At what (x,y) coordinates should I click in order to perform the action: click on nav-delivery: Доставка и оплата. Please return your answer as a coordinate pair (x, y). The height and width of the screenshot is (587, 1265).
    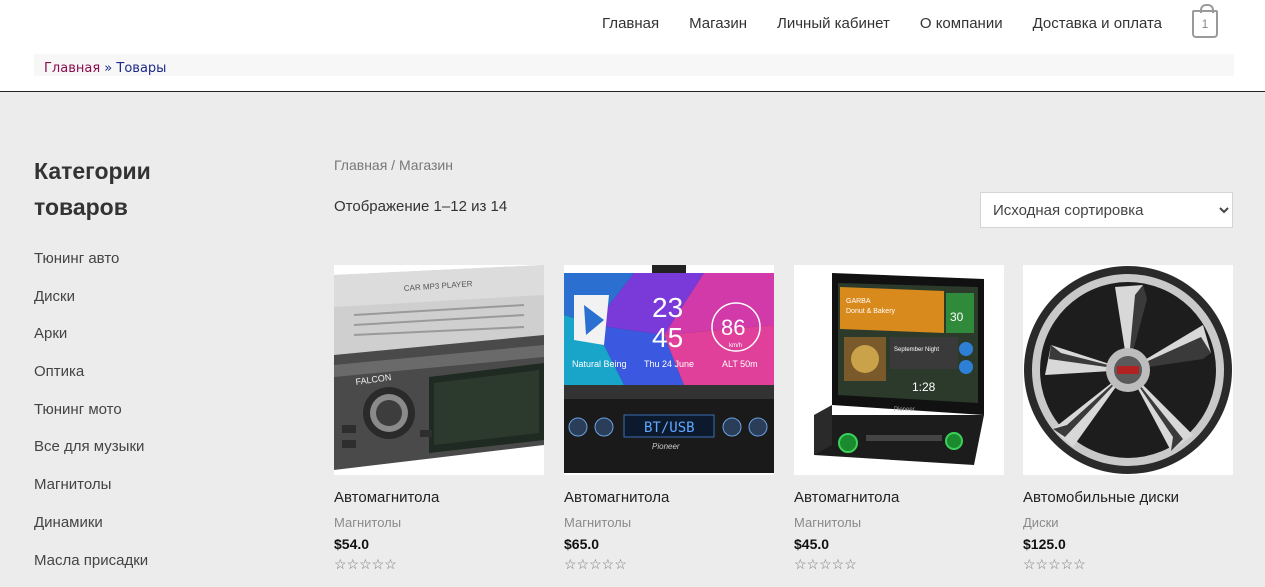
    Looking at the image, I should click on (1097, 24).